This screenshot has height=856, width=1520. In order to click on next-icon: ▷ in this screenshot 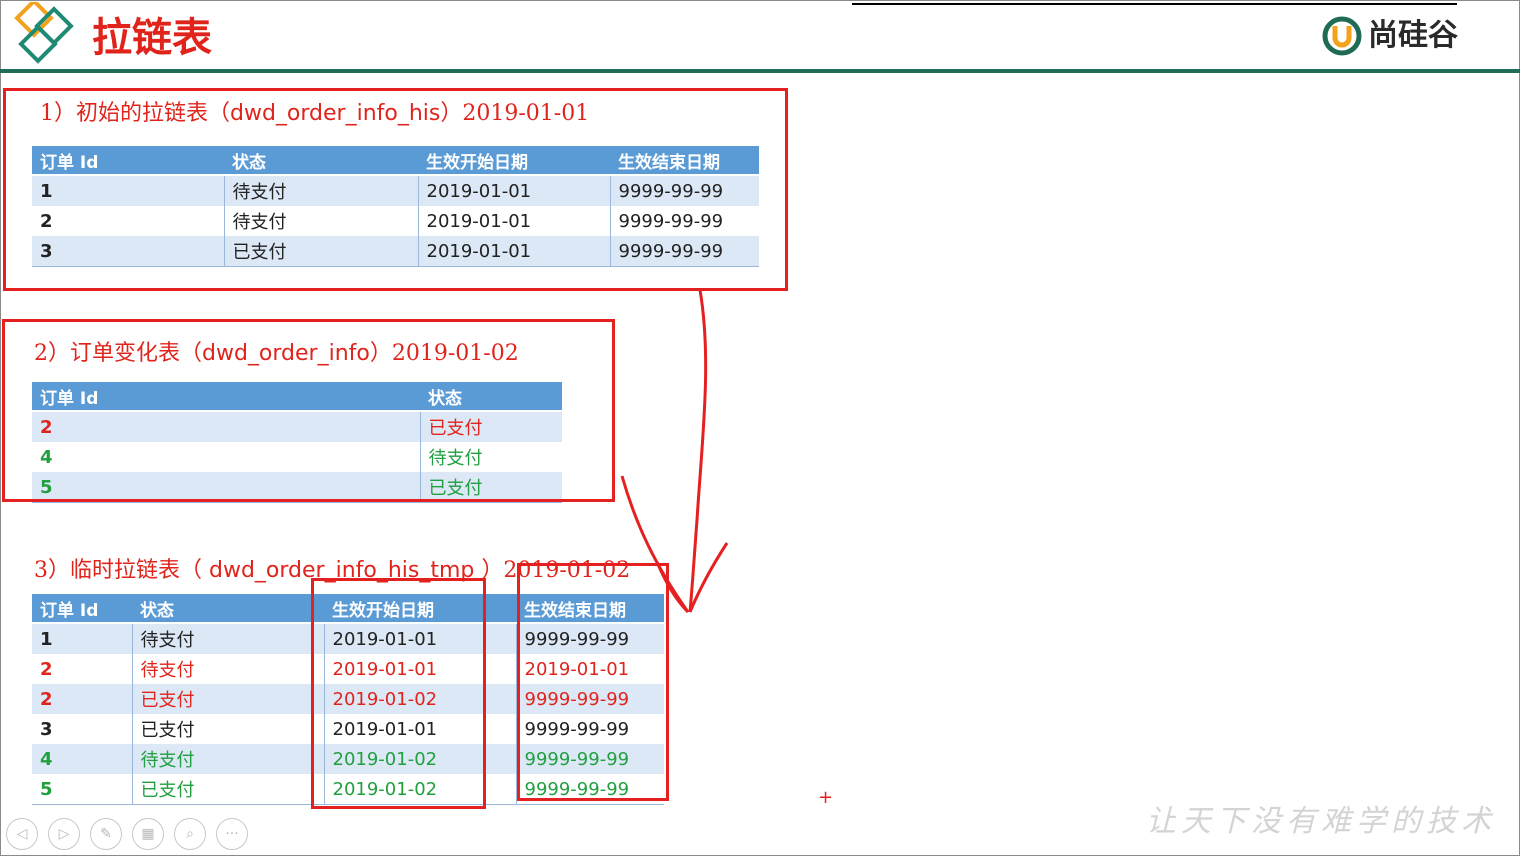, I will do `click(64, 834)`.